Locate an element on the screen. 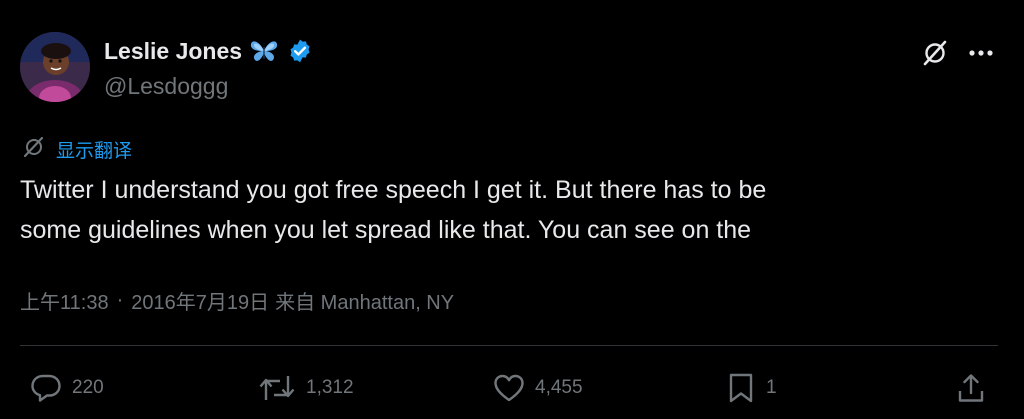  avatar is located at coordinates (55, 67).